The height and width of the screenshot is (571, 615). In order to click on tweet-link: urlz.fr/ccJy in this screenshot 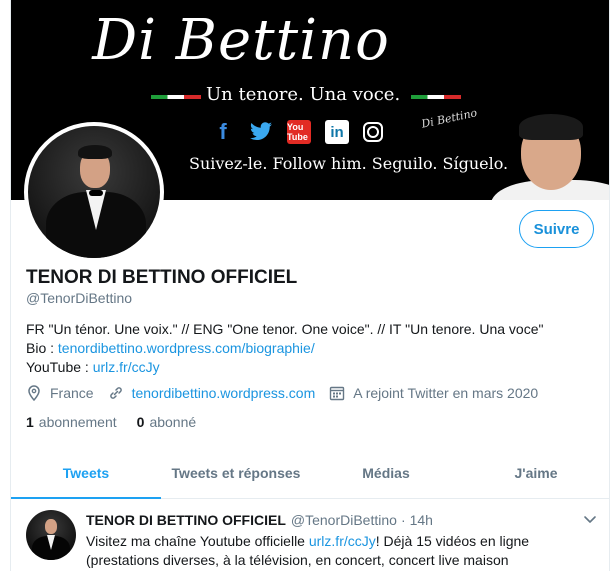, I will do `click(342, 541)`.